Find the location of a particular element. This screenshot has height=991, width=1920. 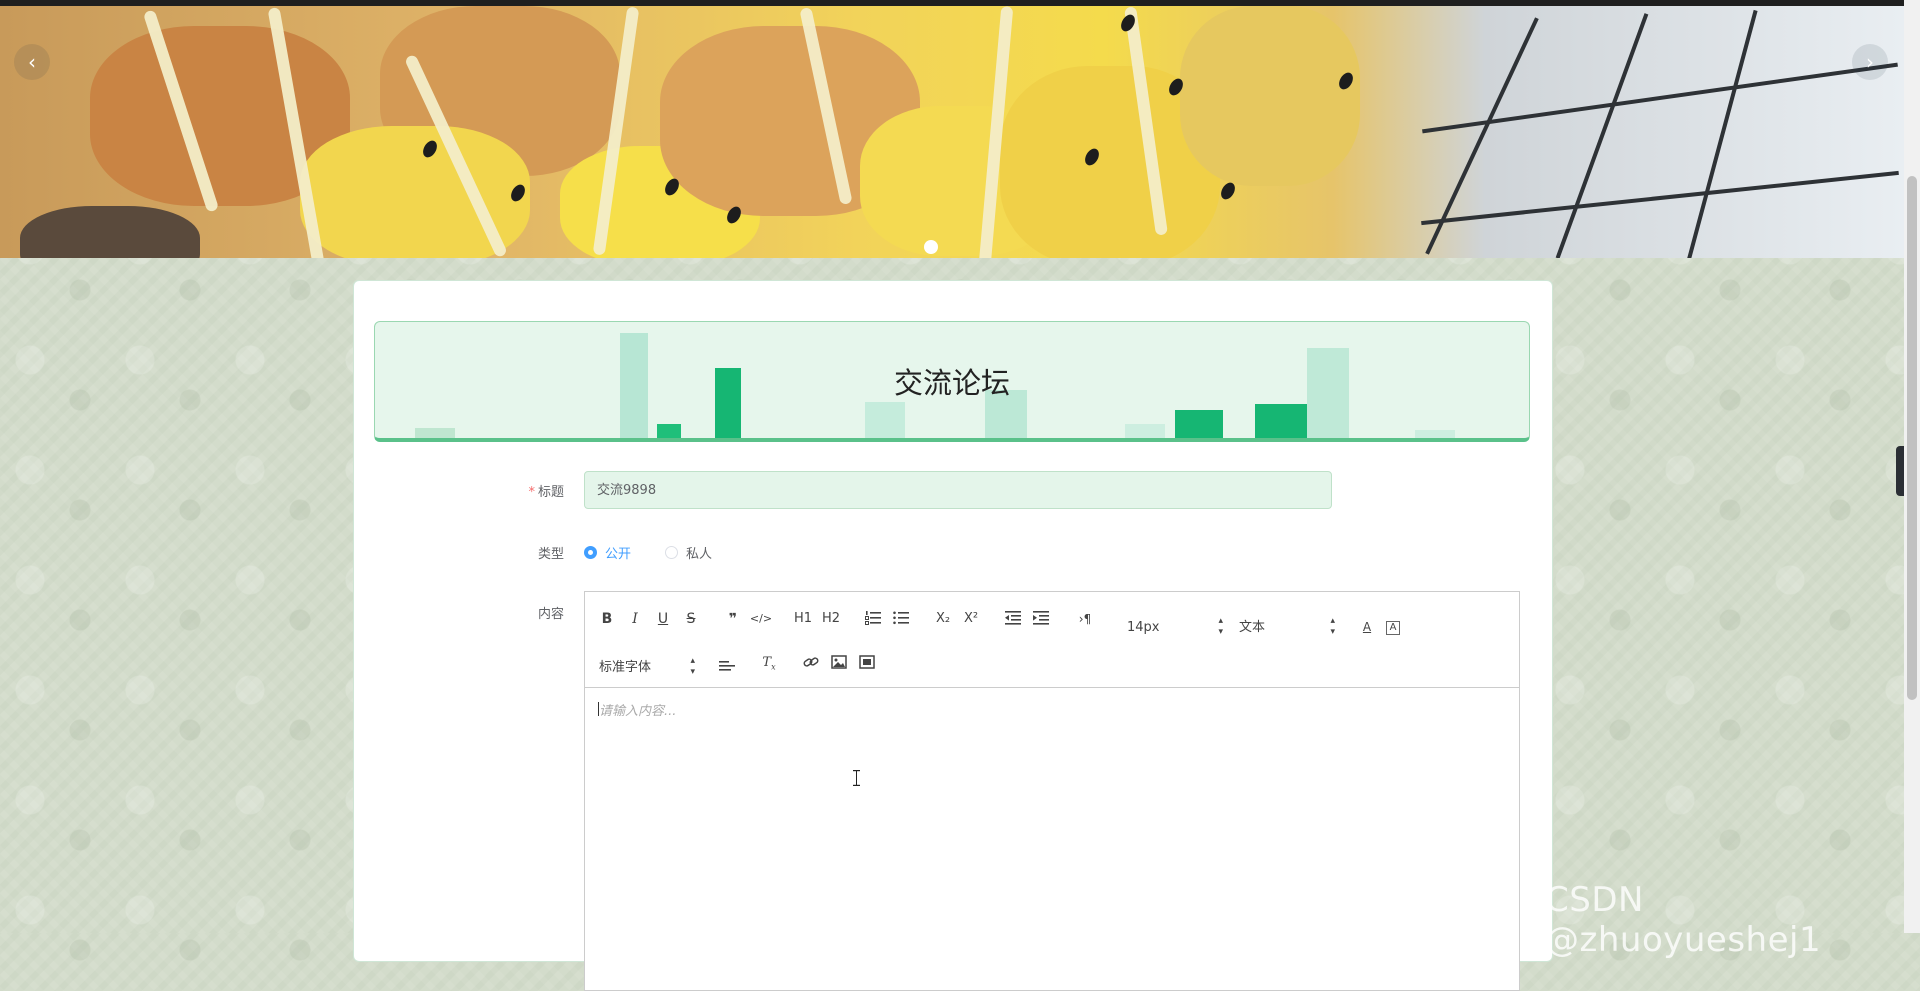

radio-private-label: 私人 is located at coordinates (699, 554).